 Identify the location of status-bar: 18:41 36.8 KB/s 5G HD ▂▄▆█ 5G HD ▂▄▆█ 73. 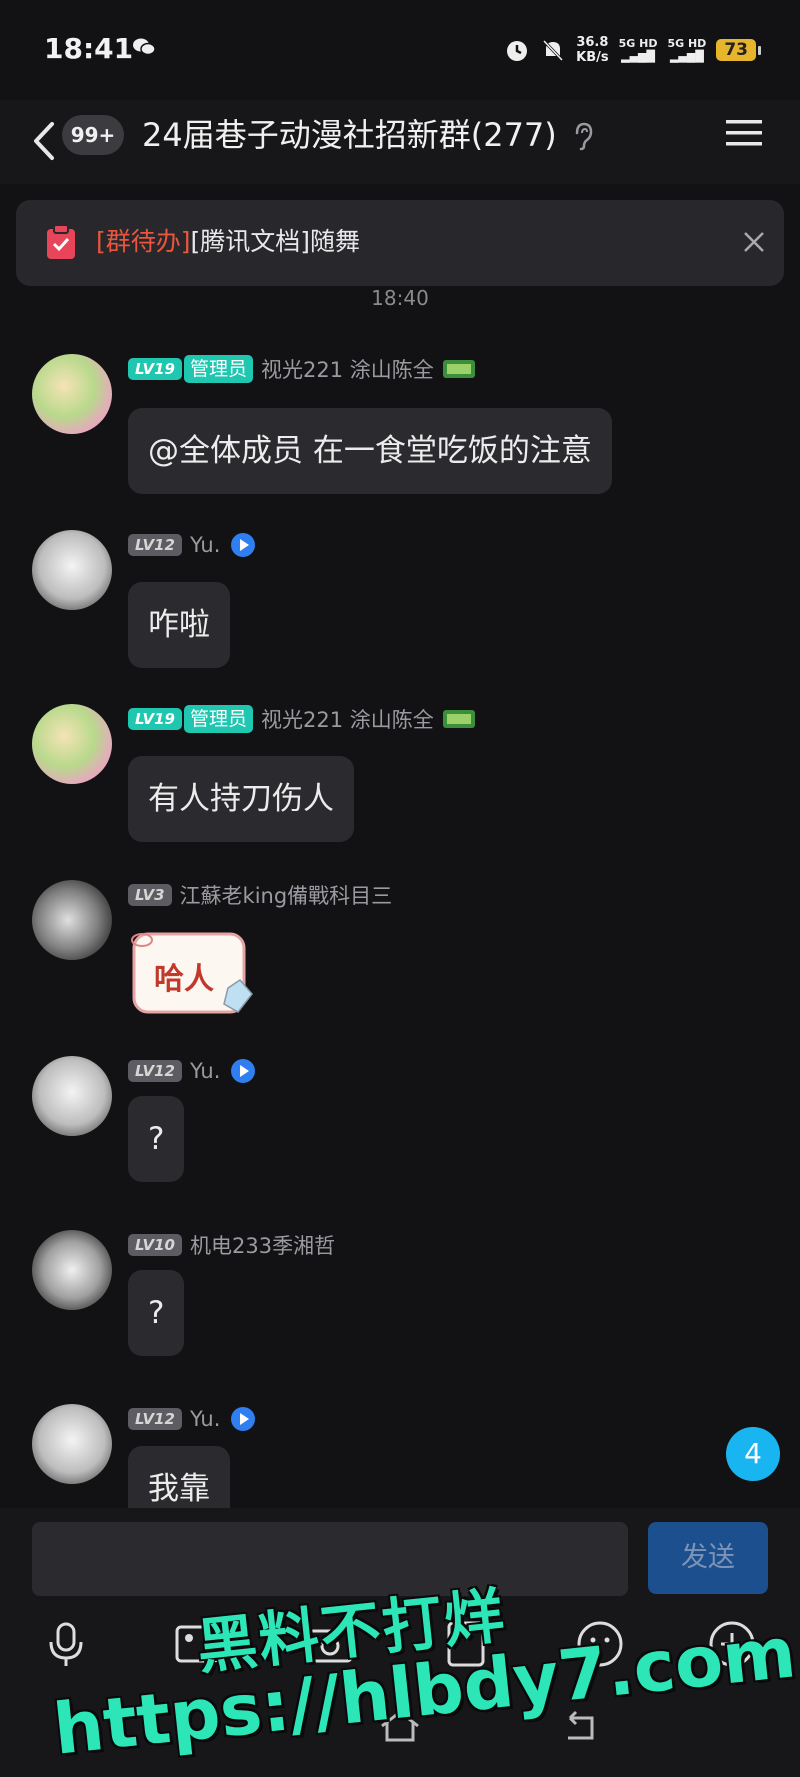
(400, 50).